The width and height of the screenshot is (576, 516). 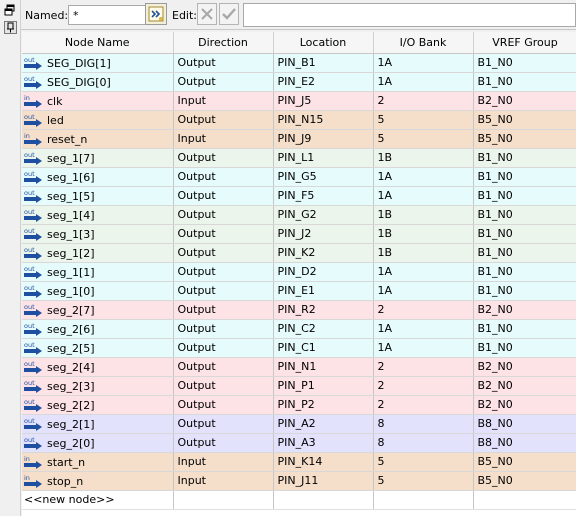 I want to click on table-row: out seg_1[0] Output PIN_E1 1A B1_N0, so click(x=299, y=291).